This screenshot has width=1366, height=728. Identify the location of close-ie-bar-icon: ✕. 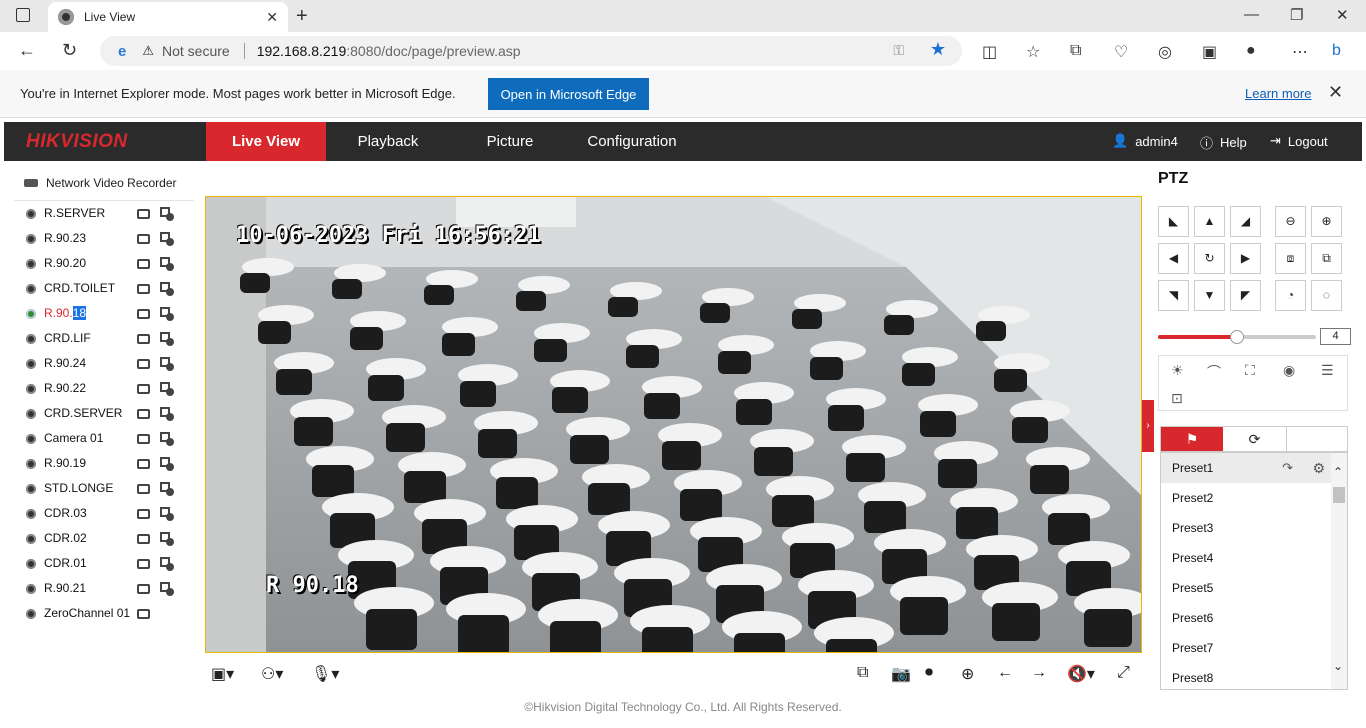
(1335, 92).